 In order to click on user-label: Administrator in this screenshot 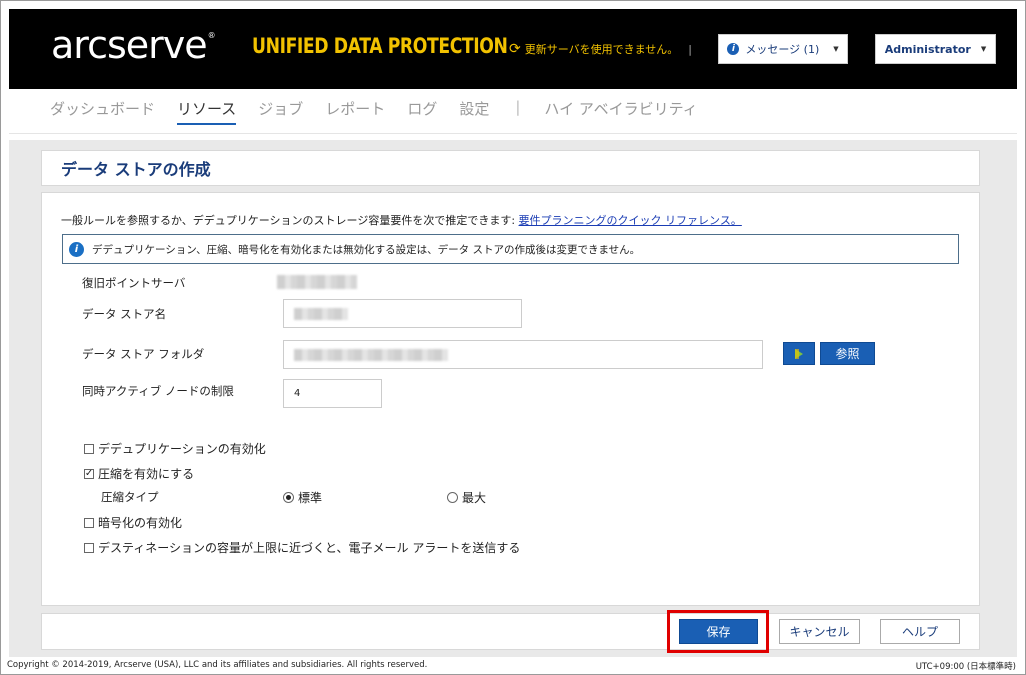, I will do `click(927, 49)`.